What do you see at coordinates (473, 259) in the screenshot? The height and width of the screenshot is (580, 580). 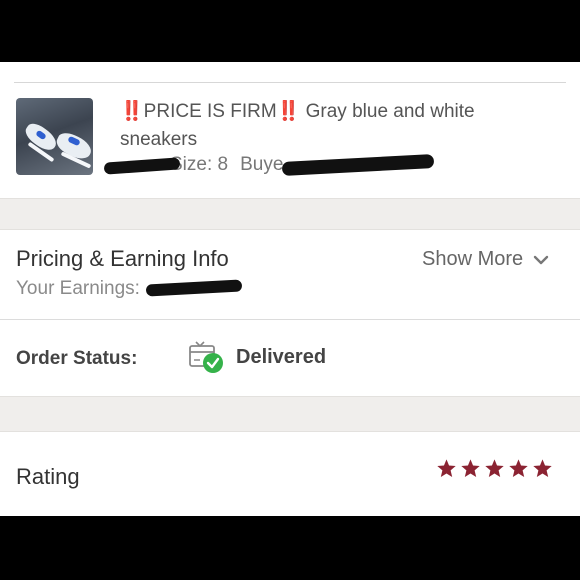 I see `show-more-label: Show More` at bounding box center [473, 259].